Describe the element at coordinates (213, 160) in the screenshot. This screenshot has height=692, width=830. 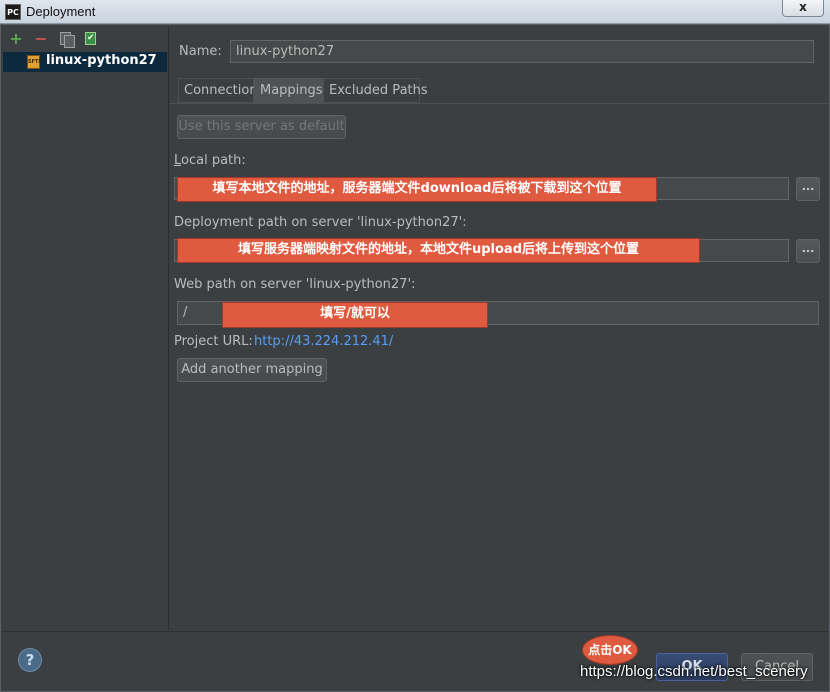
I see `local-path-label-rest: ocal path:` at that location.